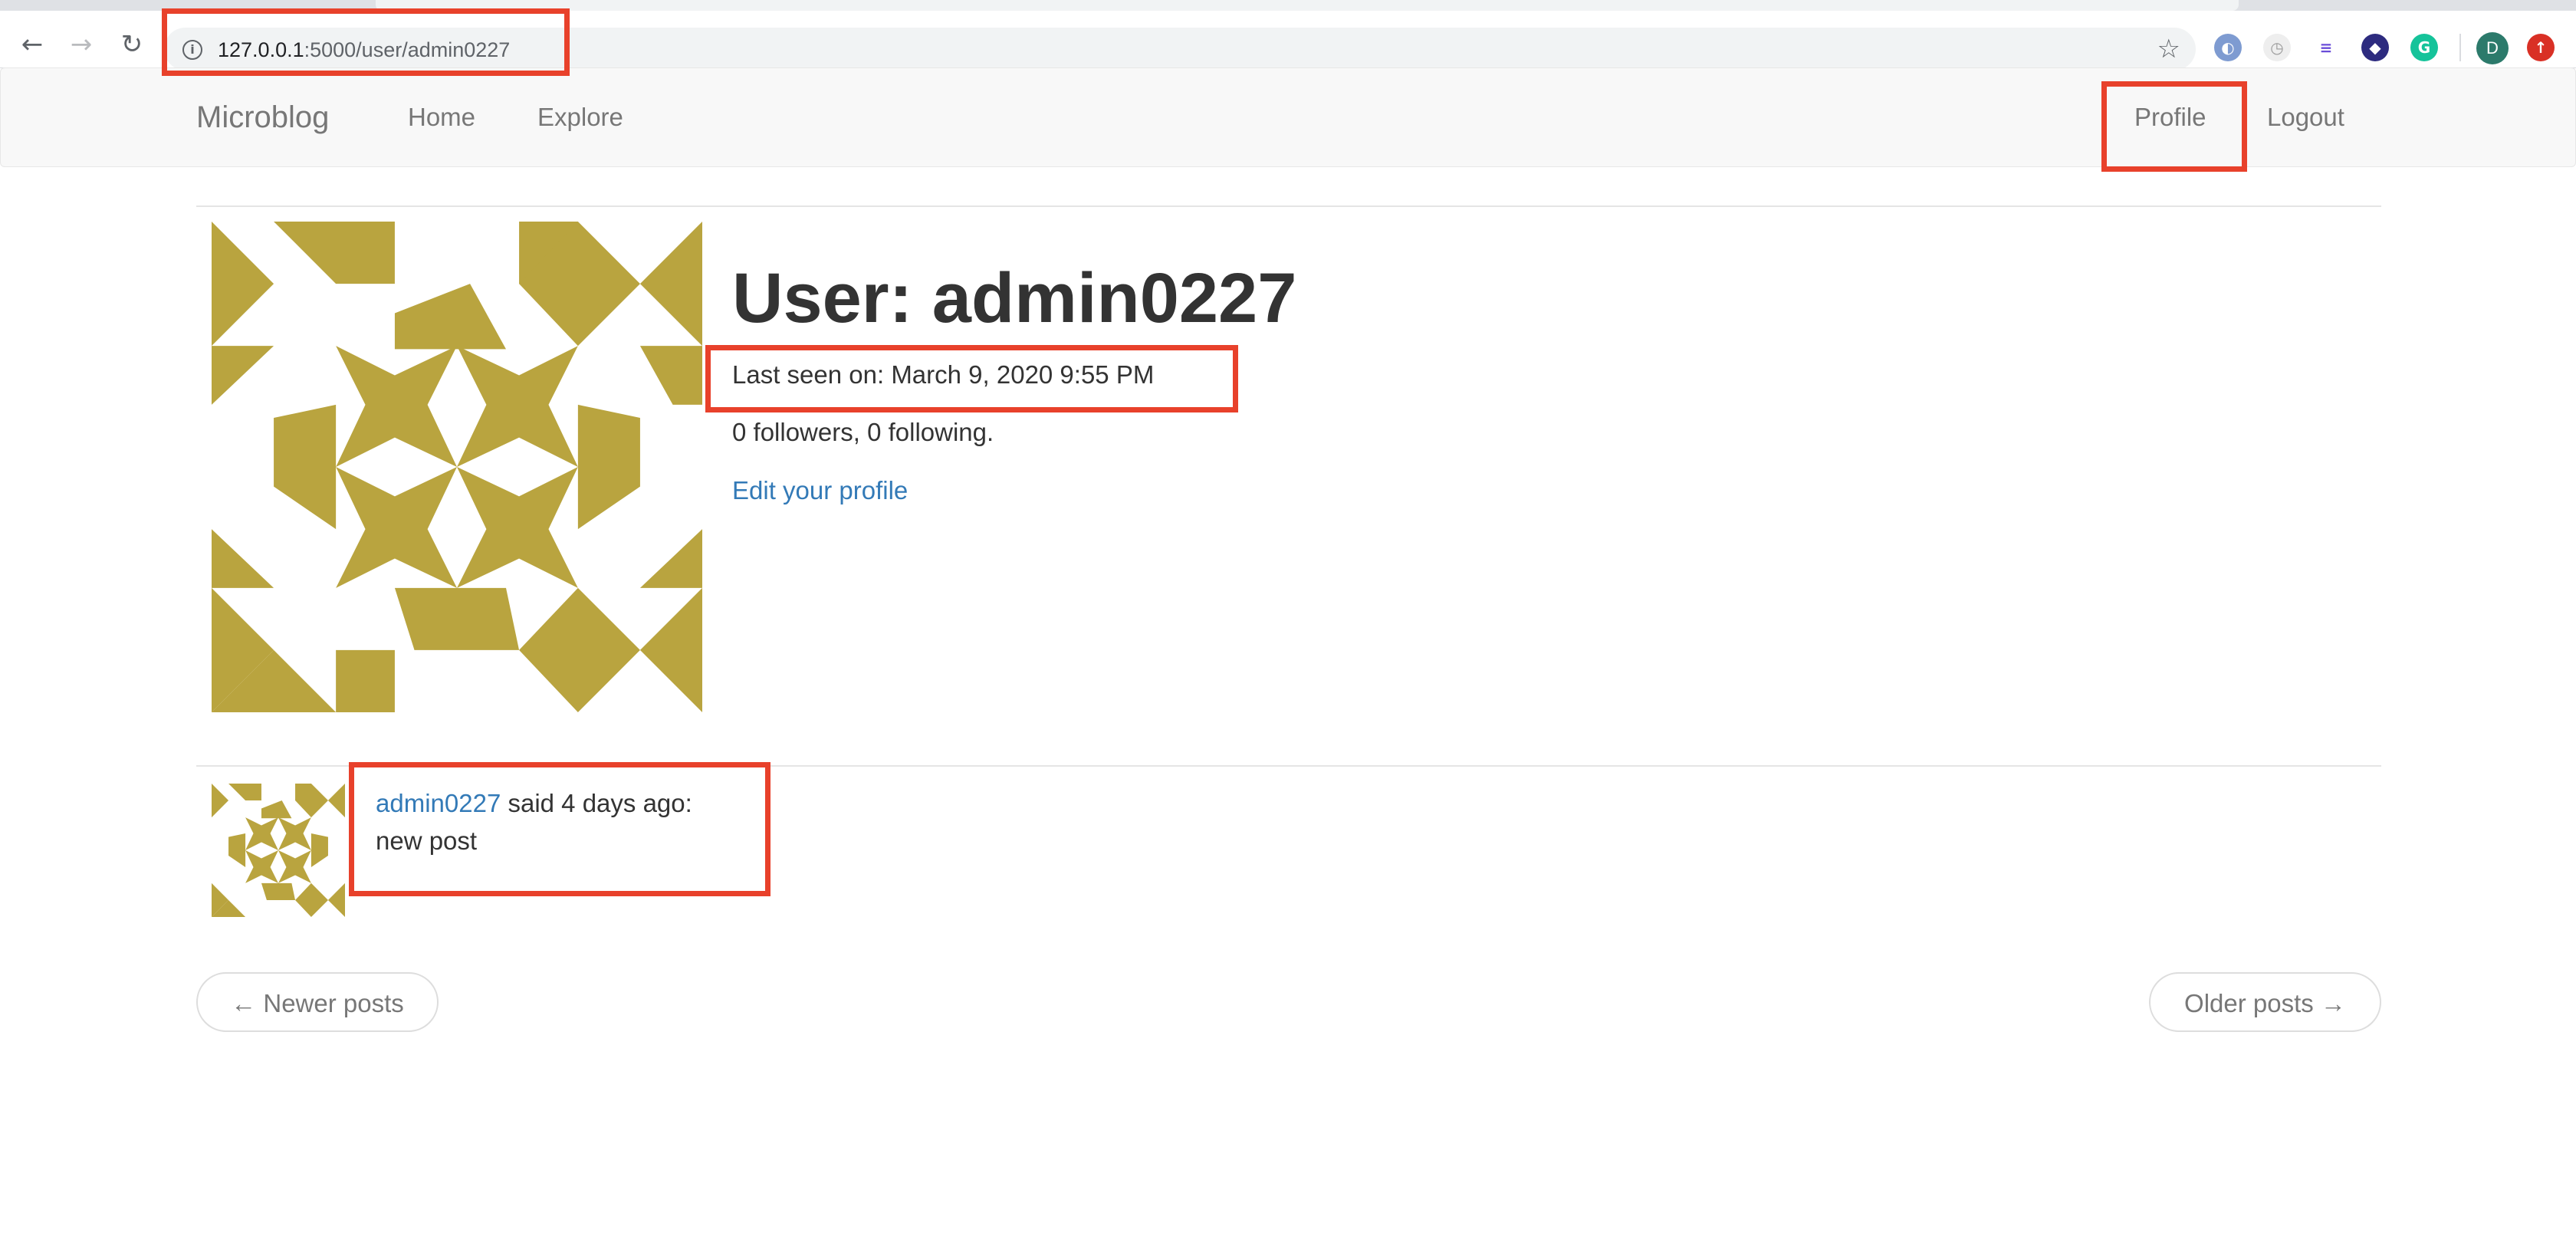 The height and width of the screenshot is (1239, 2576). I want to click on tab-strip, so click(1288, 5).